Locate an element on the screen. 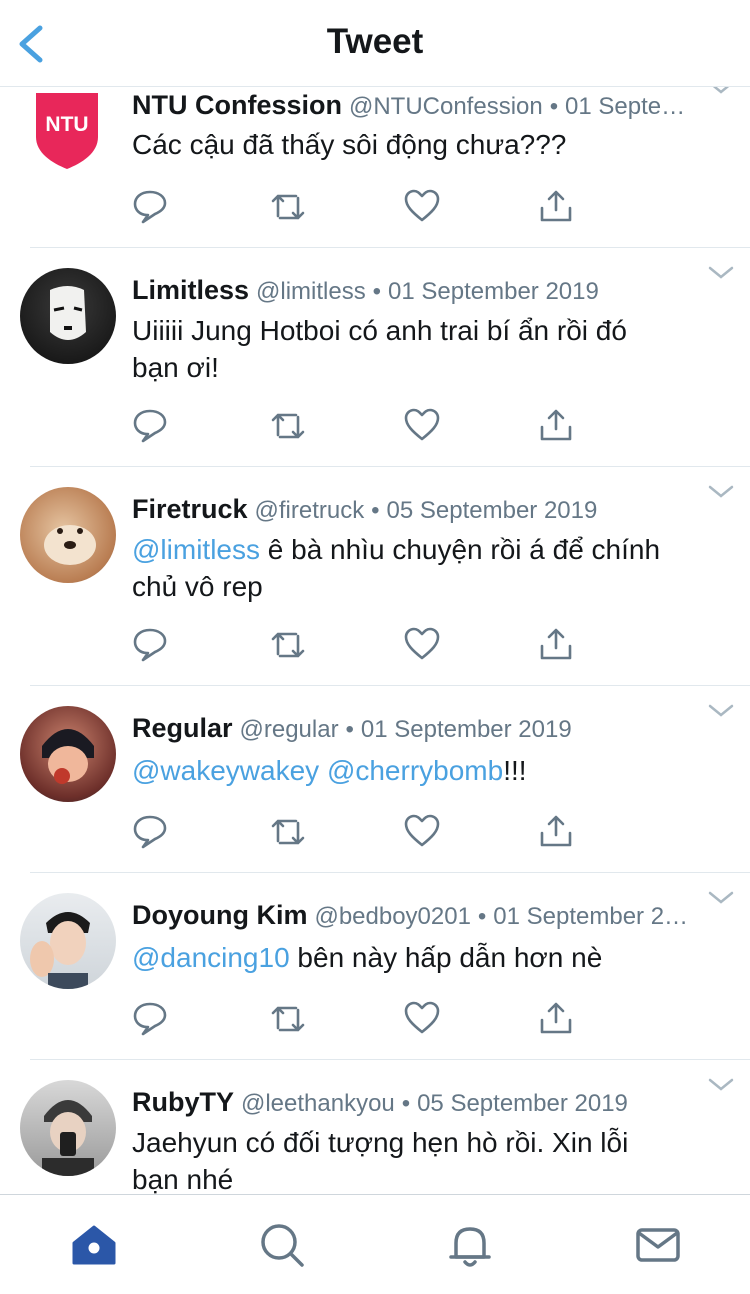  author-handle: @regular is located at coordinates (288, 729).